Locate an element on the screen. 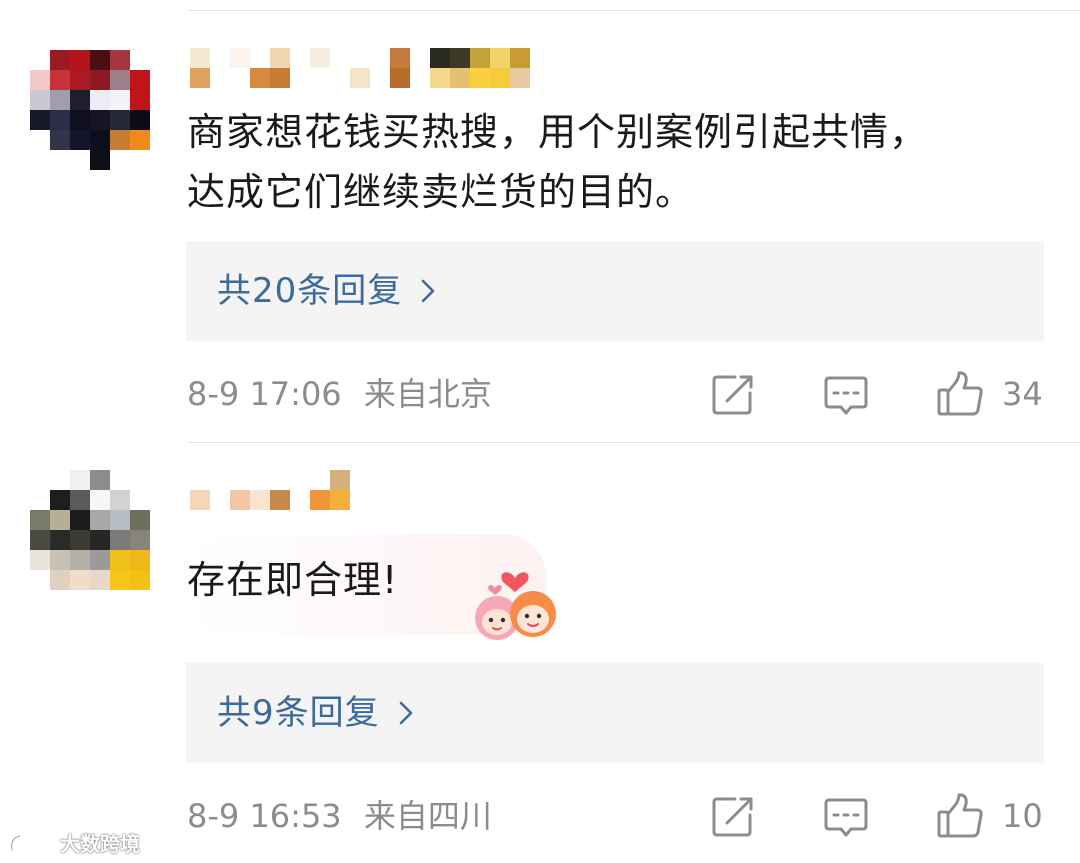 The width and height of the screenshot is (1080, 863). view-replies-link: 共9条回复 is located at coordinates (315, 713).